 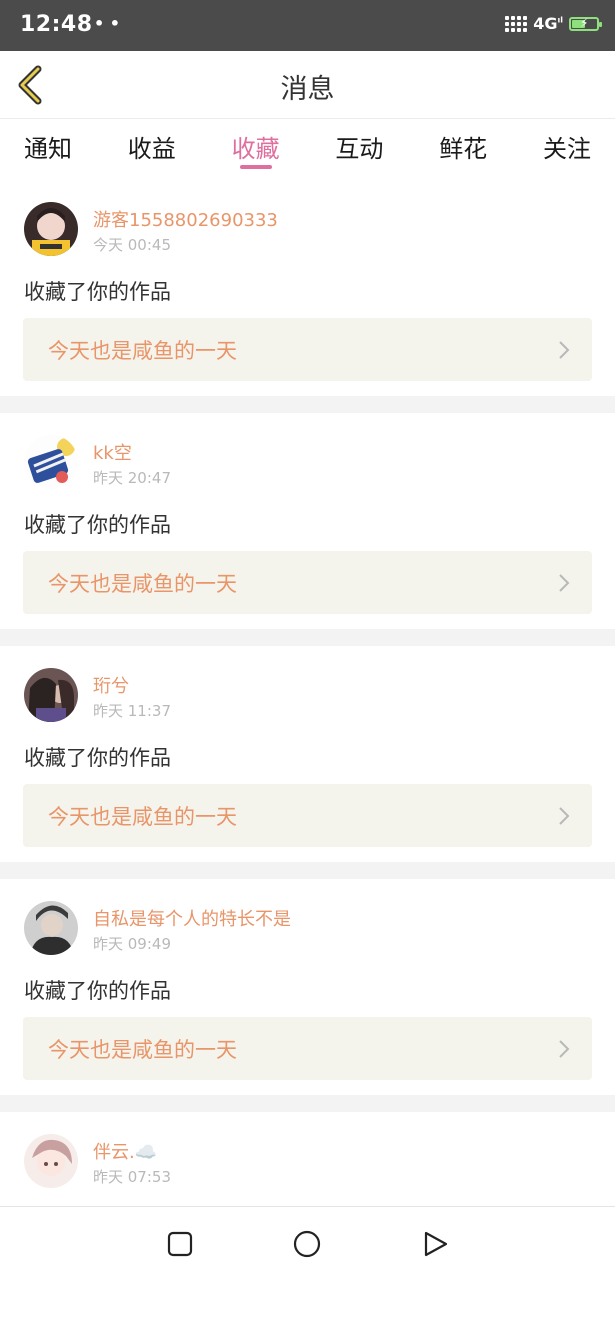 I want to click on system-nav-bar, so click(x=307, y=1243).